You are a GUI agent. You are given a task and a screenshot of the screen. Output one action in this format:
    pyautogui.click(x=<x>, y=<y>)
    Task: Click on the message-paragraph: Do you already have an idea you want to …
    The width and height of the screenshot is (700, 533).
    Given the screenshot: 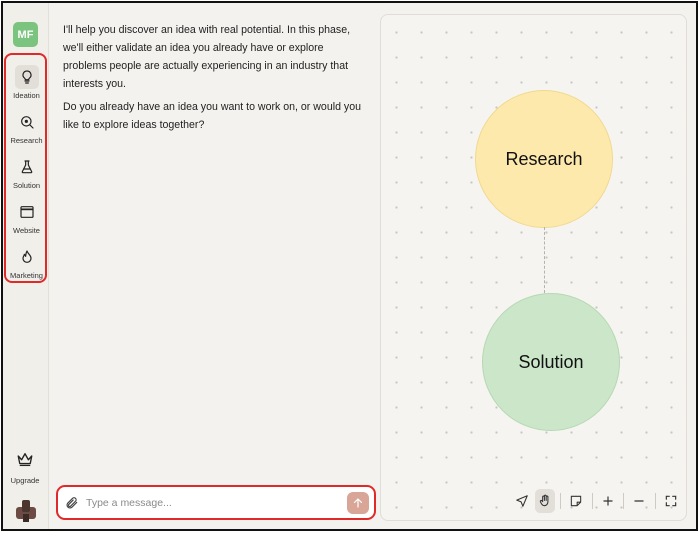 What is the action you would take?
    pyautogui.click(x=212, y=116)
    